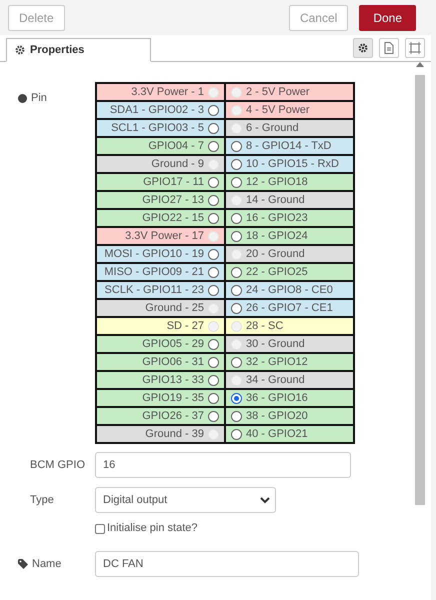 Image resolution: width=436 pixels, height=600 pixels. Describe the element at coordinates (275, 200) in the screenshot. I see `pin-label: 14 - Ground` at that location.